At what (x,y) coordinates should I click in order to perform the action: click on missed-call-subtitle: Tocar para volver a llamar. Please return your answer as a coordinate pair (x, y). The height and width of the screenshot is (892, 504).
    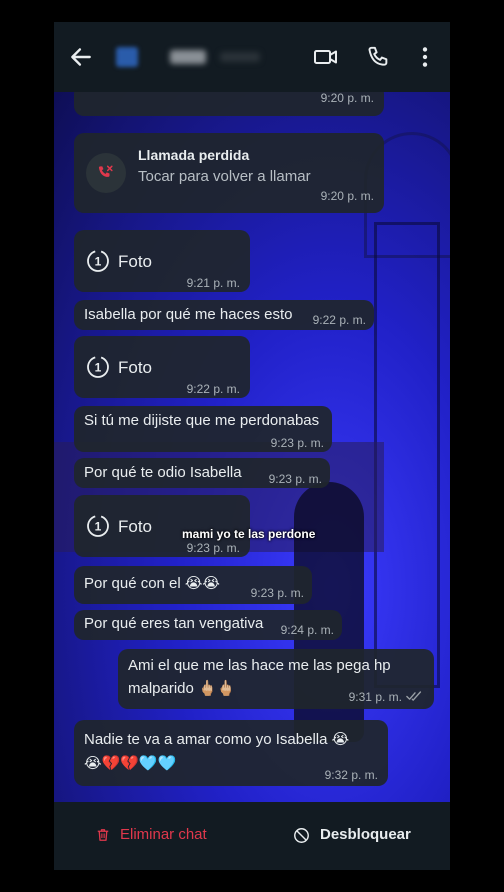
    Looking at the image, I should click on (224, 176).